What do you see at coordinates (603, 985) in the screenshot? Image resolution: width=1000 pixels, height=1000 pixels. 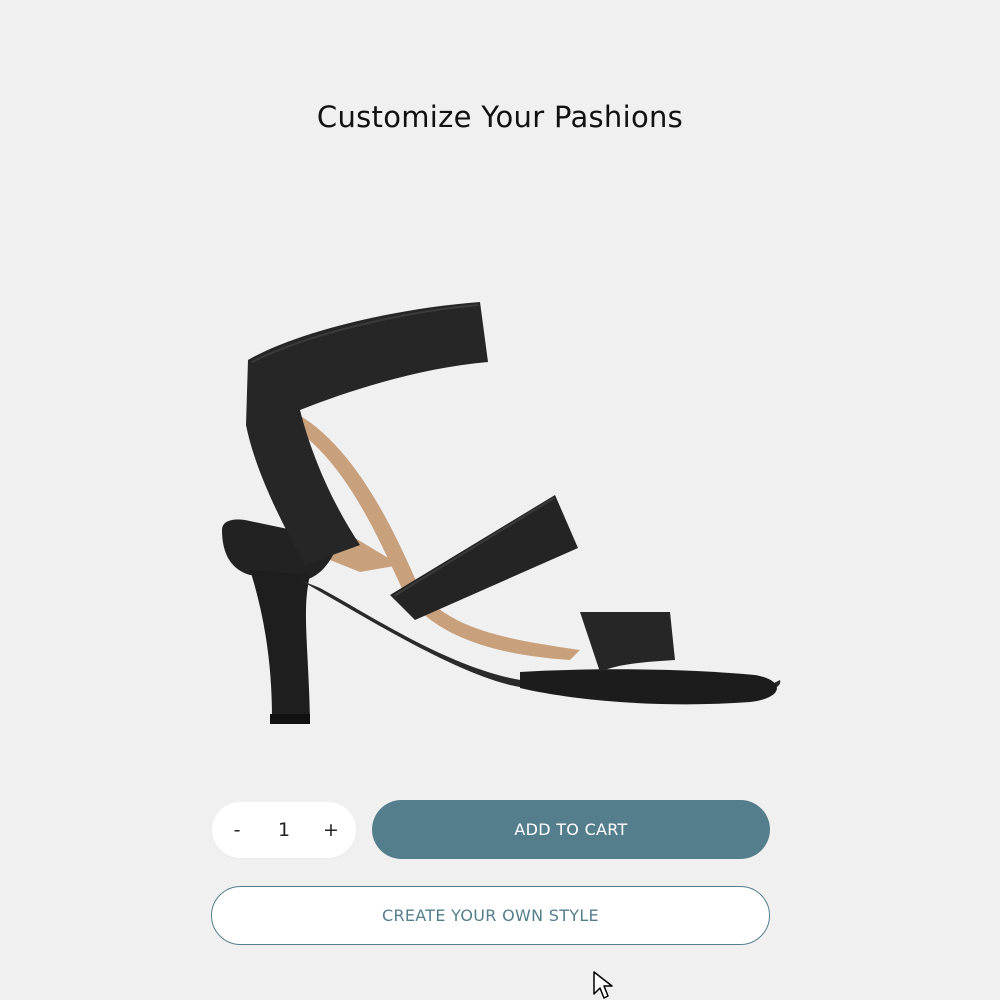 I see `mouse-pointer-icon` at bounding box center [603, 985].